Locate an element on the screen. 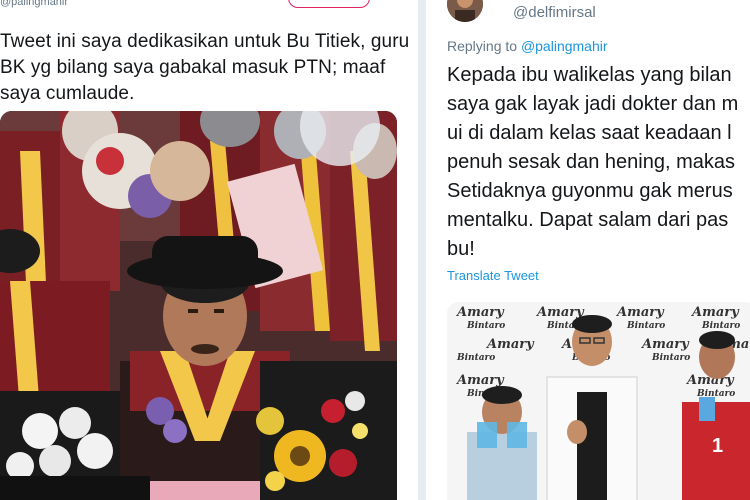 The width and height of the screenshot is (750, 500). replying-to: Replying to @palingmahir is located at coordinates (527, 46).